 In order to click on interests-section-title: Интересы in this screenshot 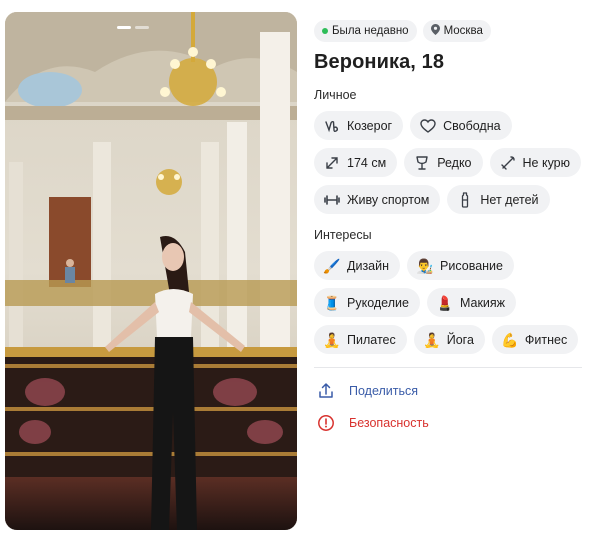, I will do `click(343, 235)`.